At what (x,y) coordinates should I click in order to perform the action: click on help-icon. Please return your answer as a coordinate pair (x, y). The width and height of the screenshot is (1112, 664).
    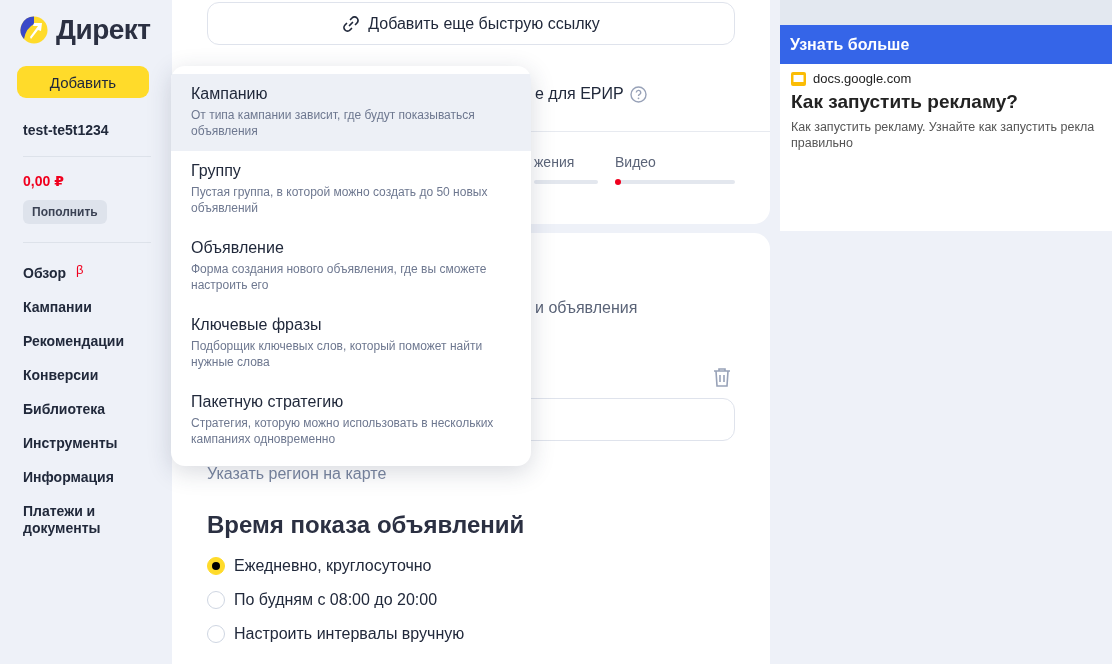
    Looking at the image, I should click on (638, 94).